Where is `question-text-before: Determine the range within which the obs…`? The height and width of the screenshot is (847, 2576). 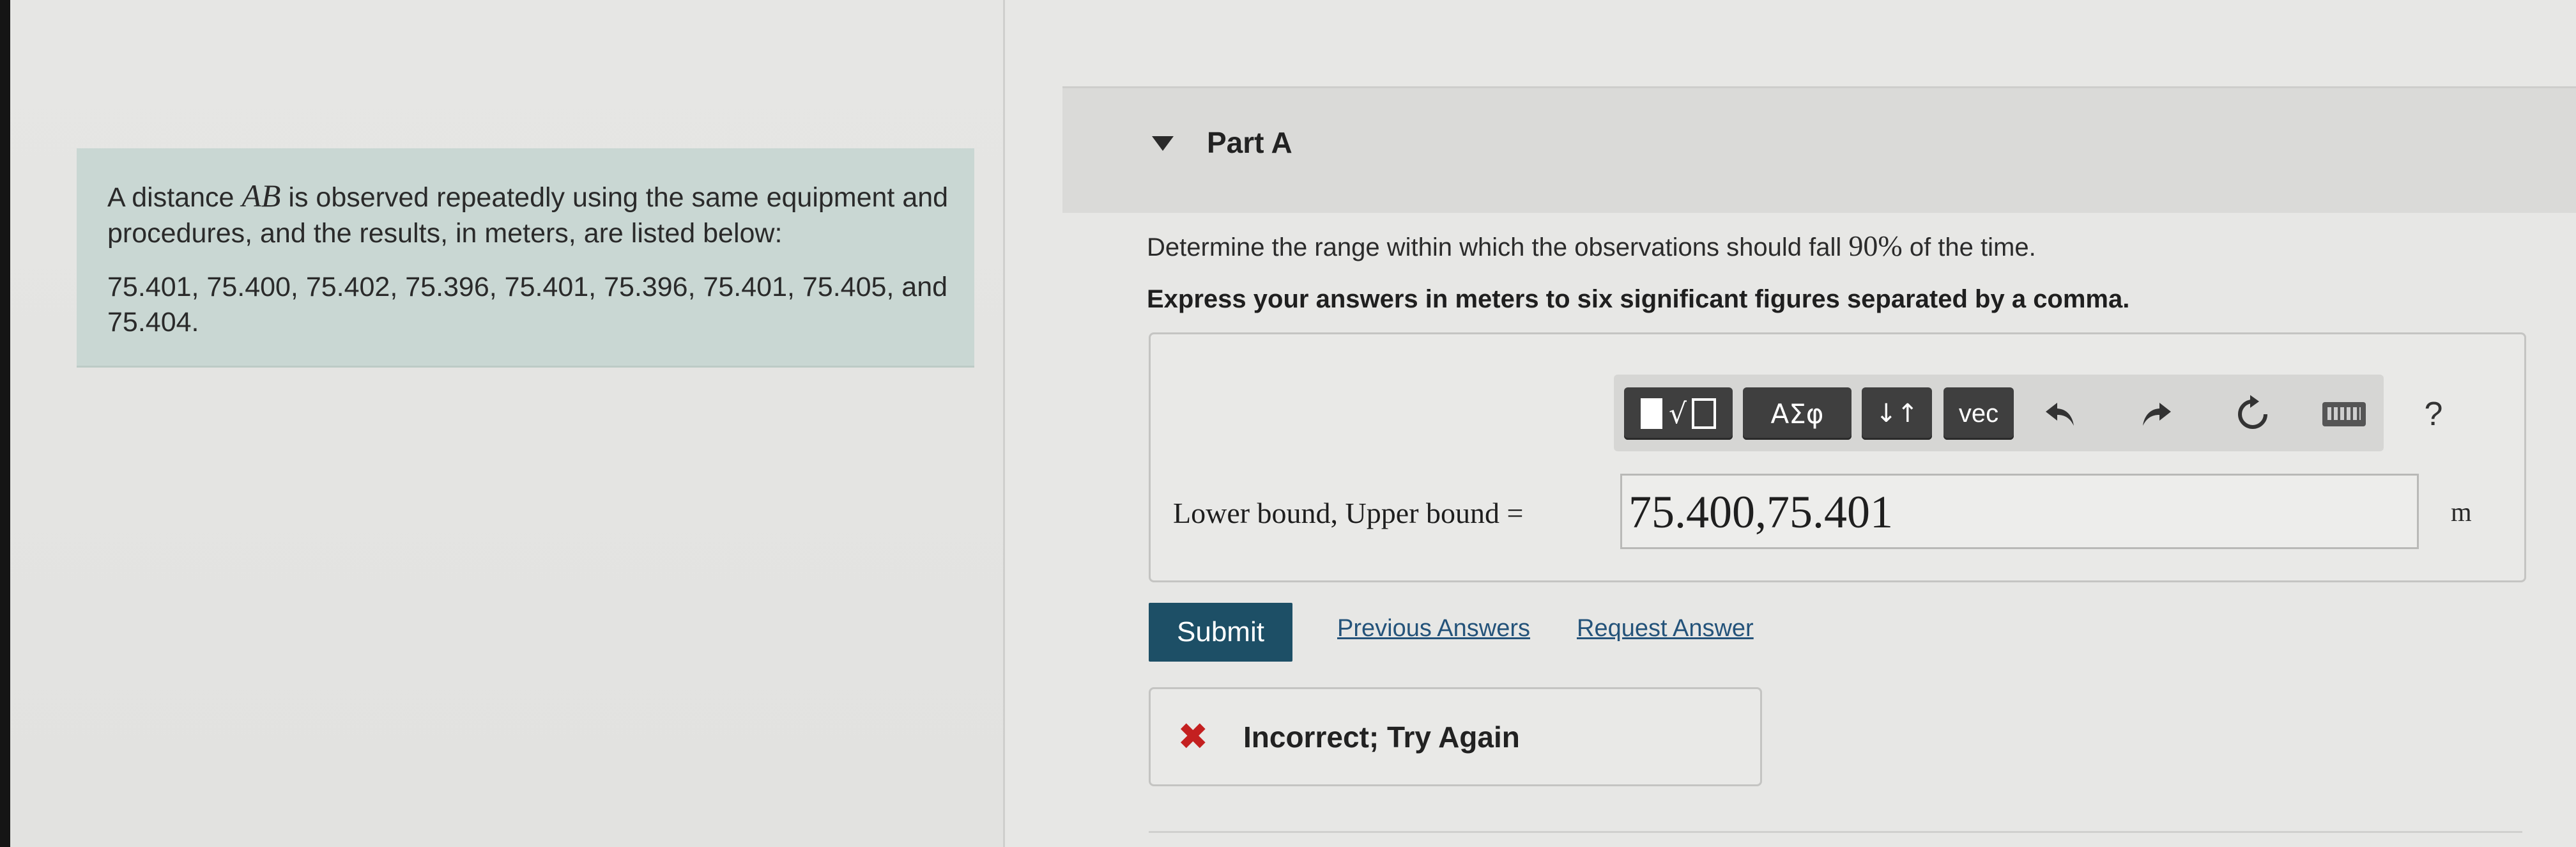
question-text-before: Determine the range within which the obs… is located at coordinates (1498, 247).